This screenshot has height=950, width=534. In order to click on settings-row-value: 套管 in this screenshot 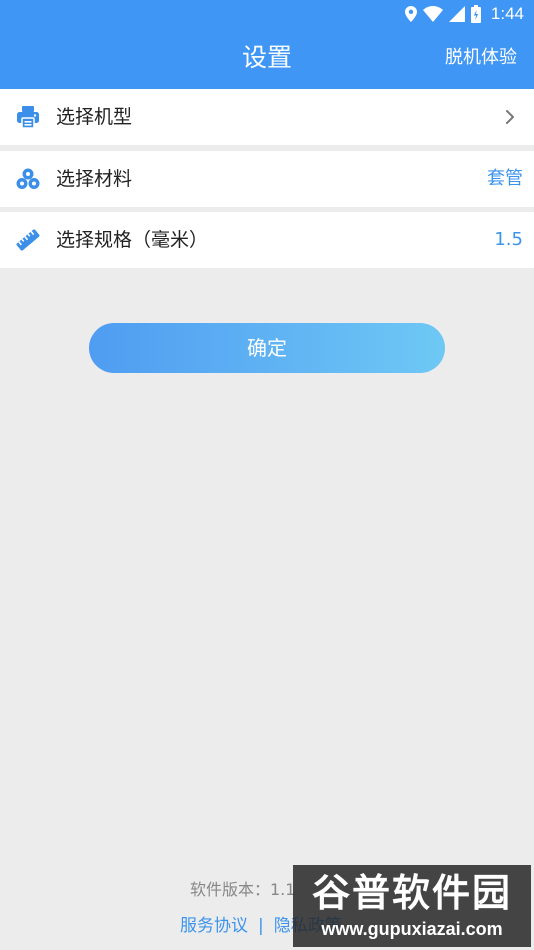, I will do `click(505, 178)`.